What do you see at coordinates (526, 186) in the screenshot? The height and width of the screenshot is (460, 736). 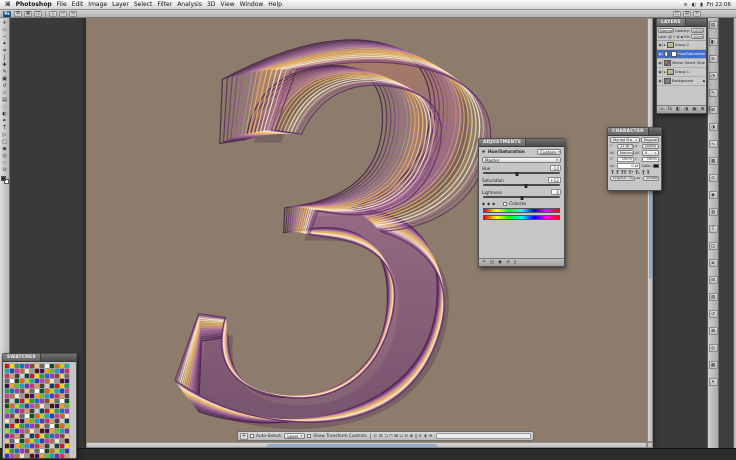 I see `saturation-slider-thumb` at bounding box center [526, 186].